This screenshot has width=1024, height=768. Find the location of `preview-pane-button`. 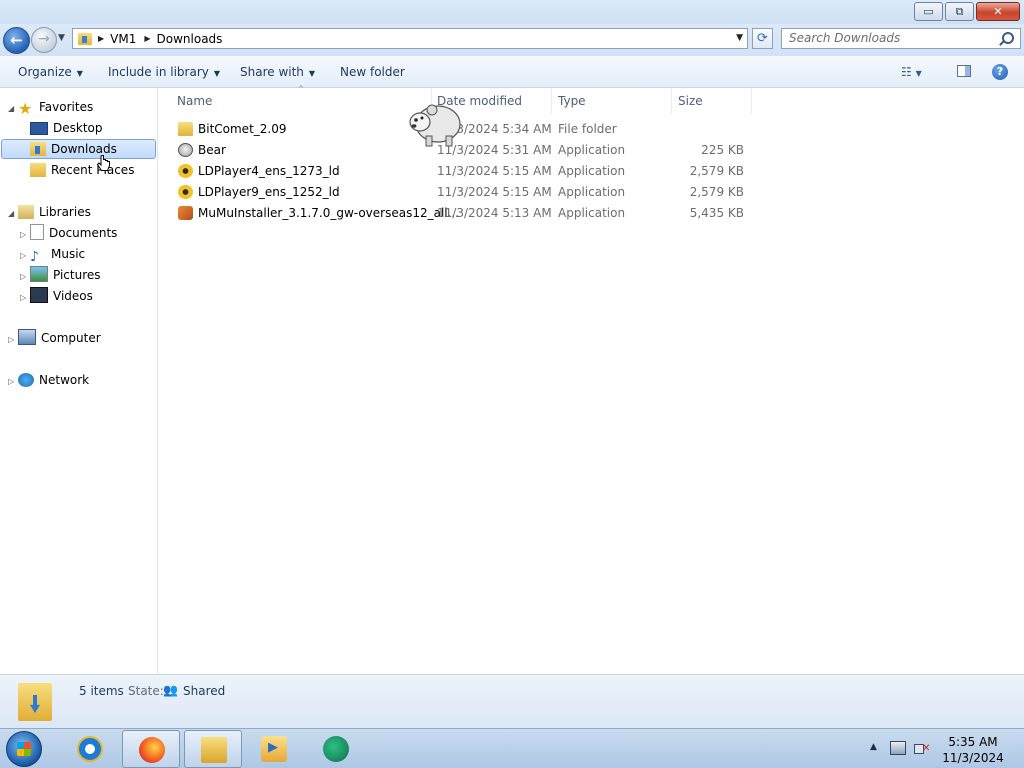

preview-pane-button is located at coordinates (964, 71).